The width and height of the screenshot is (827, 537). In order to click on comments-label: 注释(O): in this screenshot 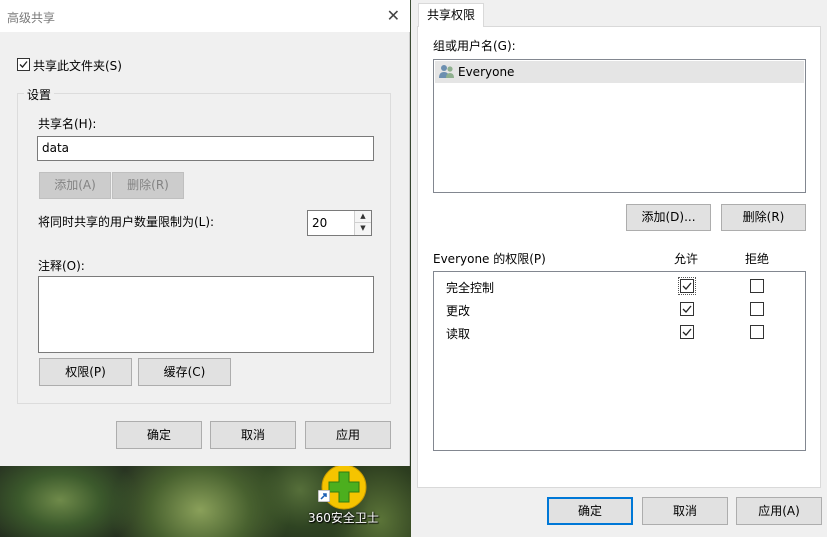, I will do `click(61, 266)`.